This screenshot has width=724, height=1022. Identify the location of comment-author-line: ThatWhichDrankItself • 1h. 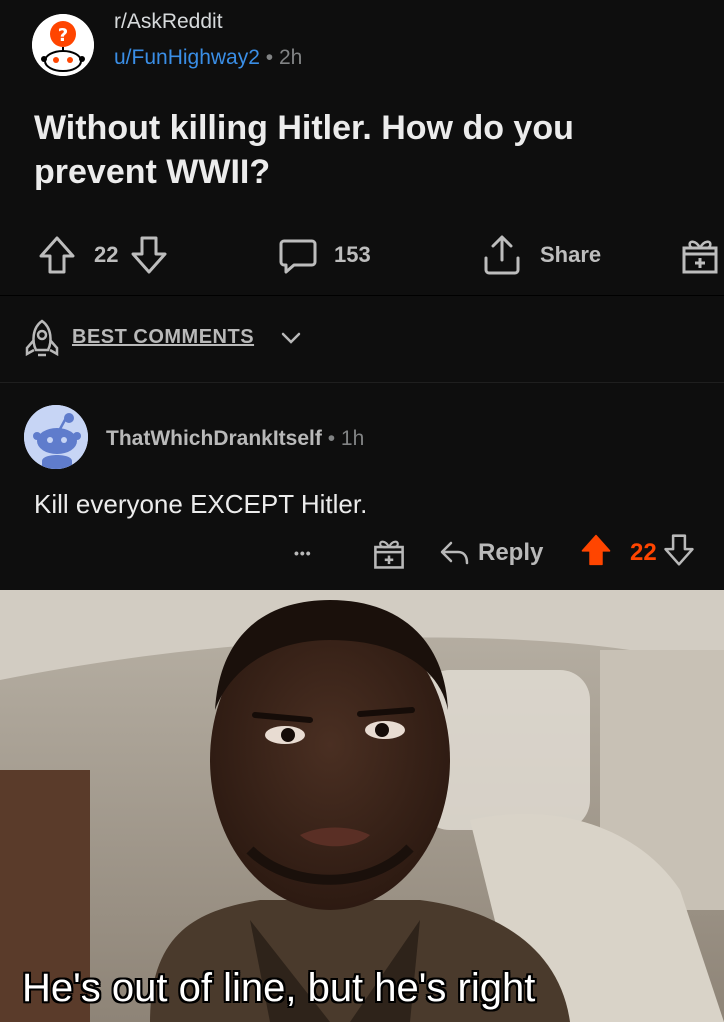
(235, 439).